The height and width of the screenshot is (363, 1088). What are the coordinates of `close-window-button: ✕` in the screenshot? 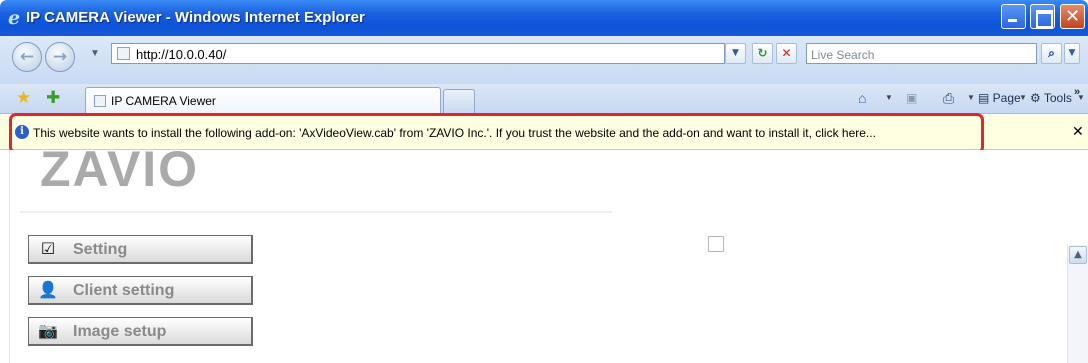 It's located at (1072, 16).